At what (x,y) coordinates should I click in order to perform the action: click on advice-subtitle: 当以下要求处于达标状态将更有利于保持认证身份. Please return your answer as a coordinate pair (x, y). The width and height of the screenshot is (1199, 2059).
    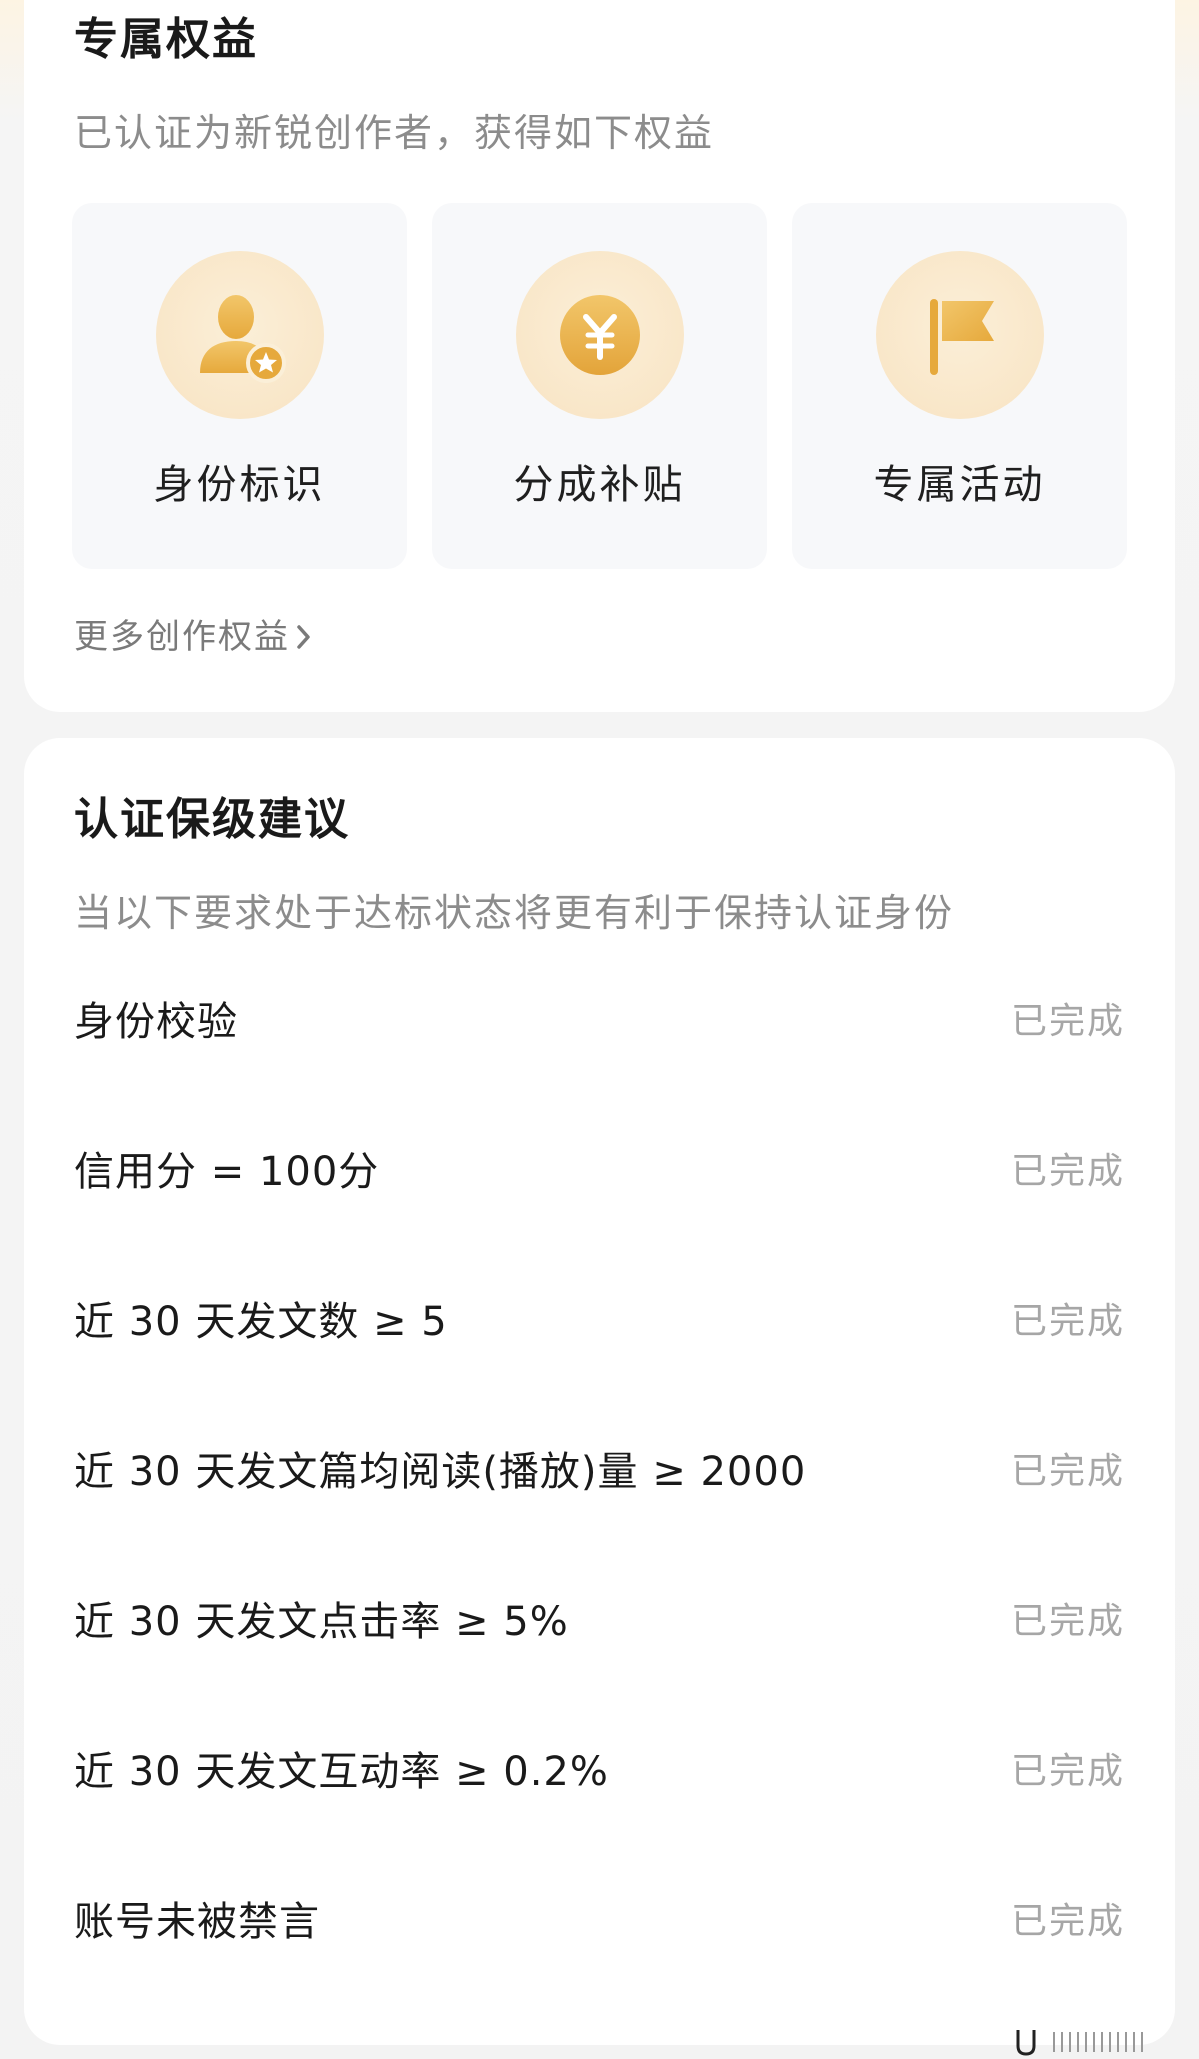
    Looking at the image, I should click on (514, 913).